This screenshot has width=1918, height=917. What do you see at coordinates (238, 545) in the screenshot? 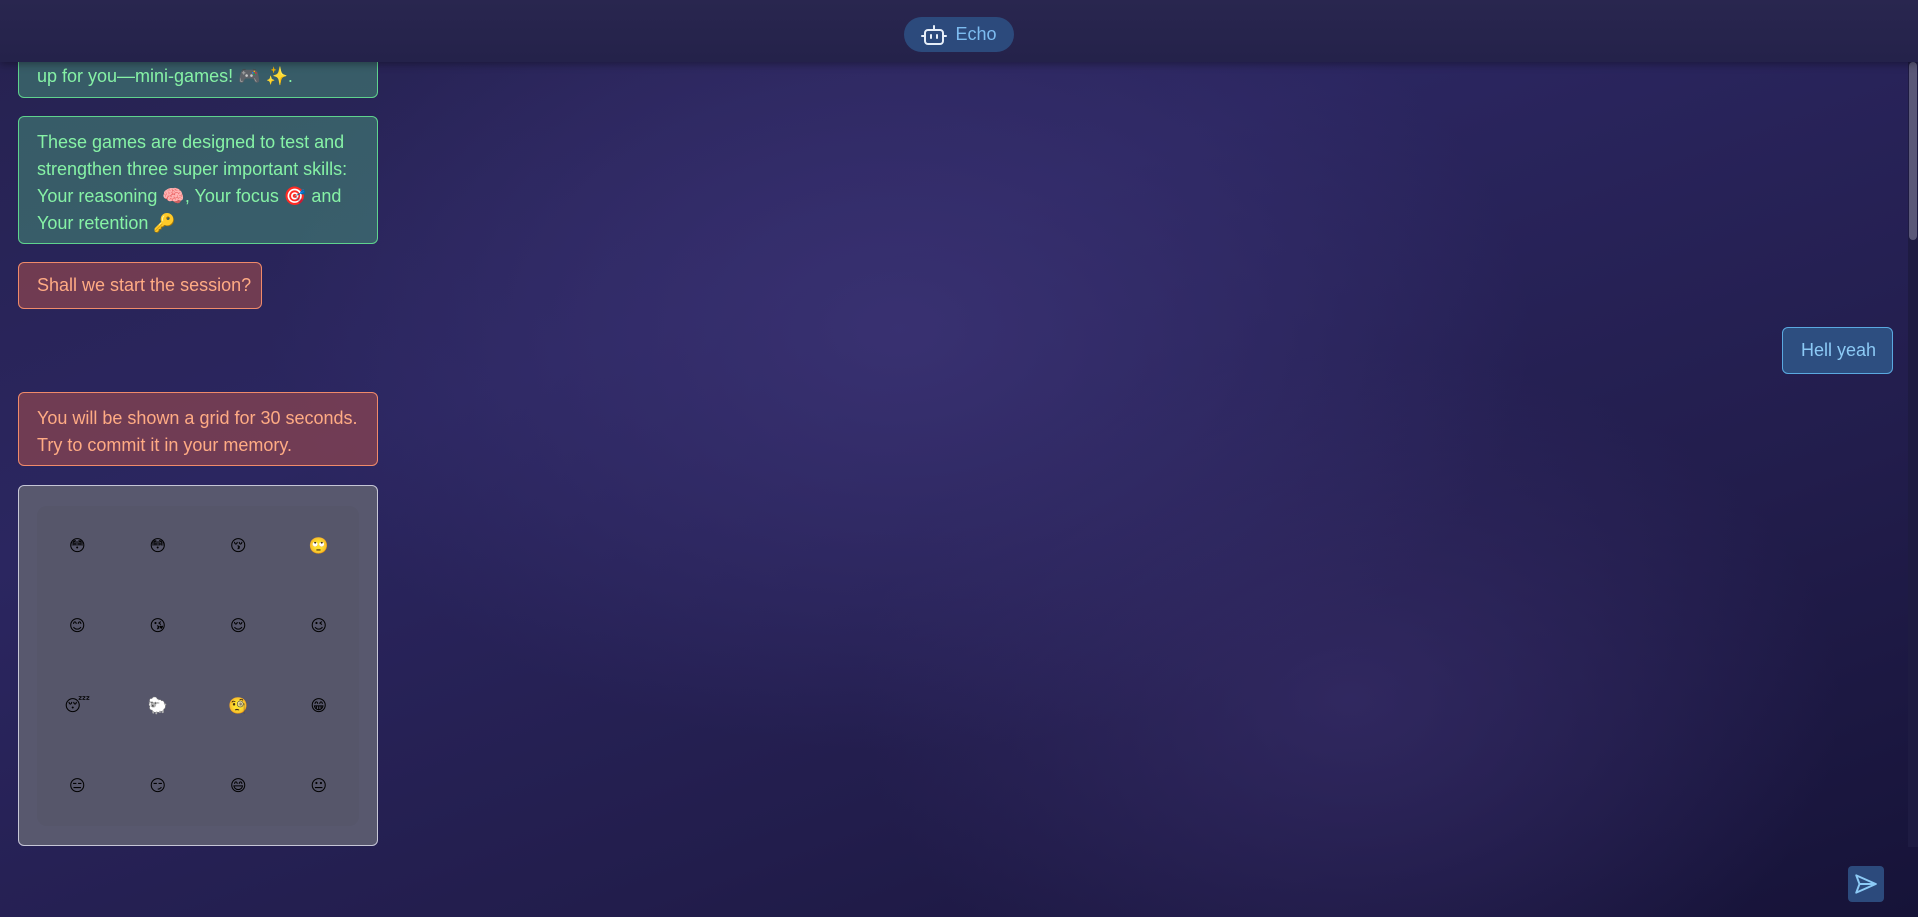
I see `grid-cell: 😚` at bounding box center [238, 545].